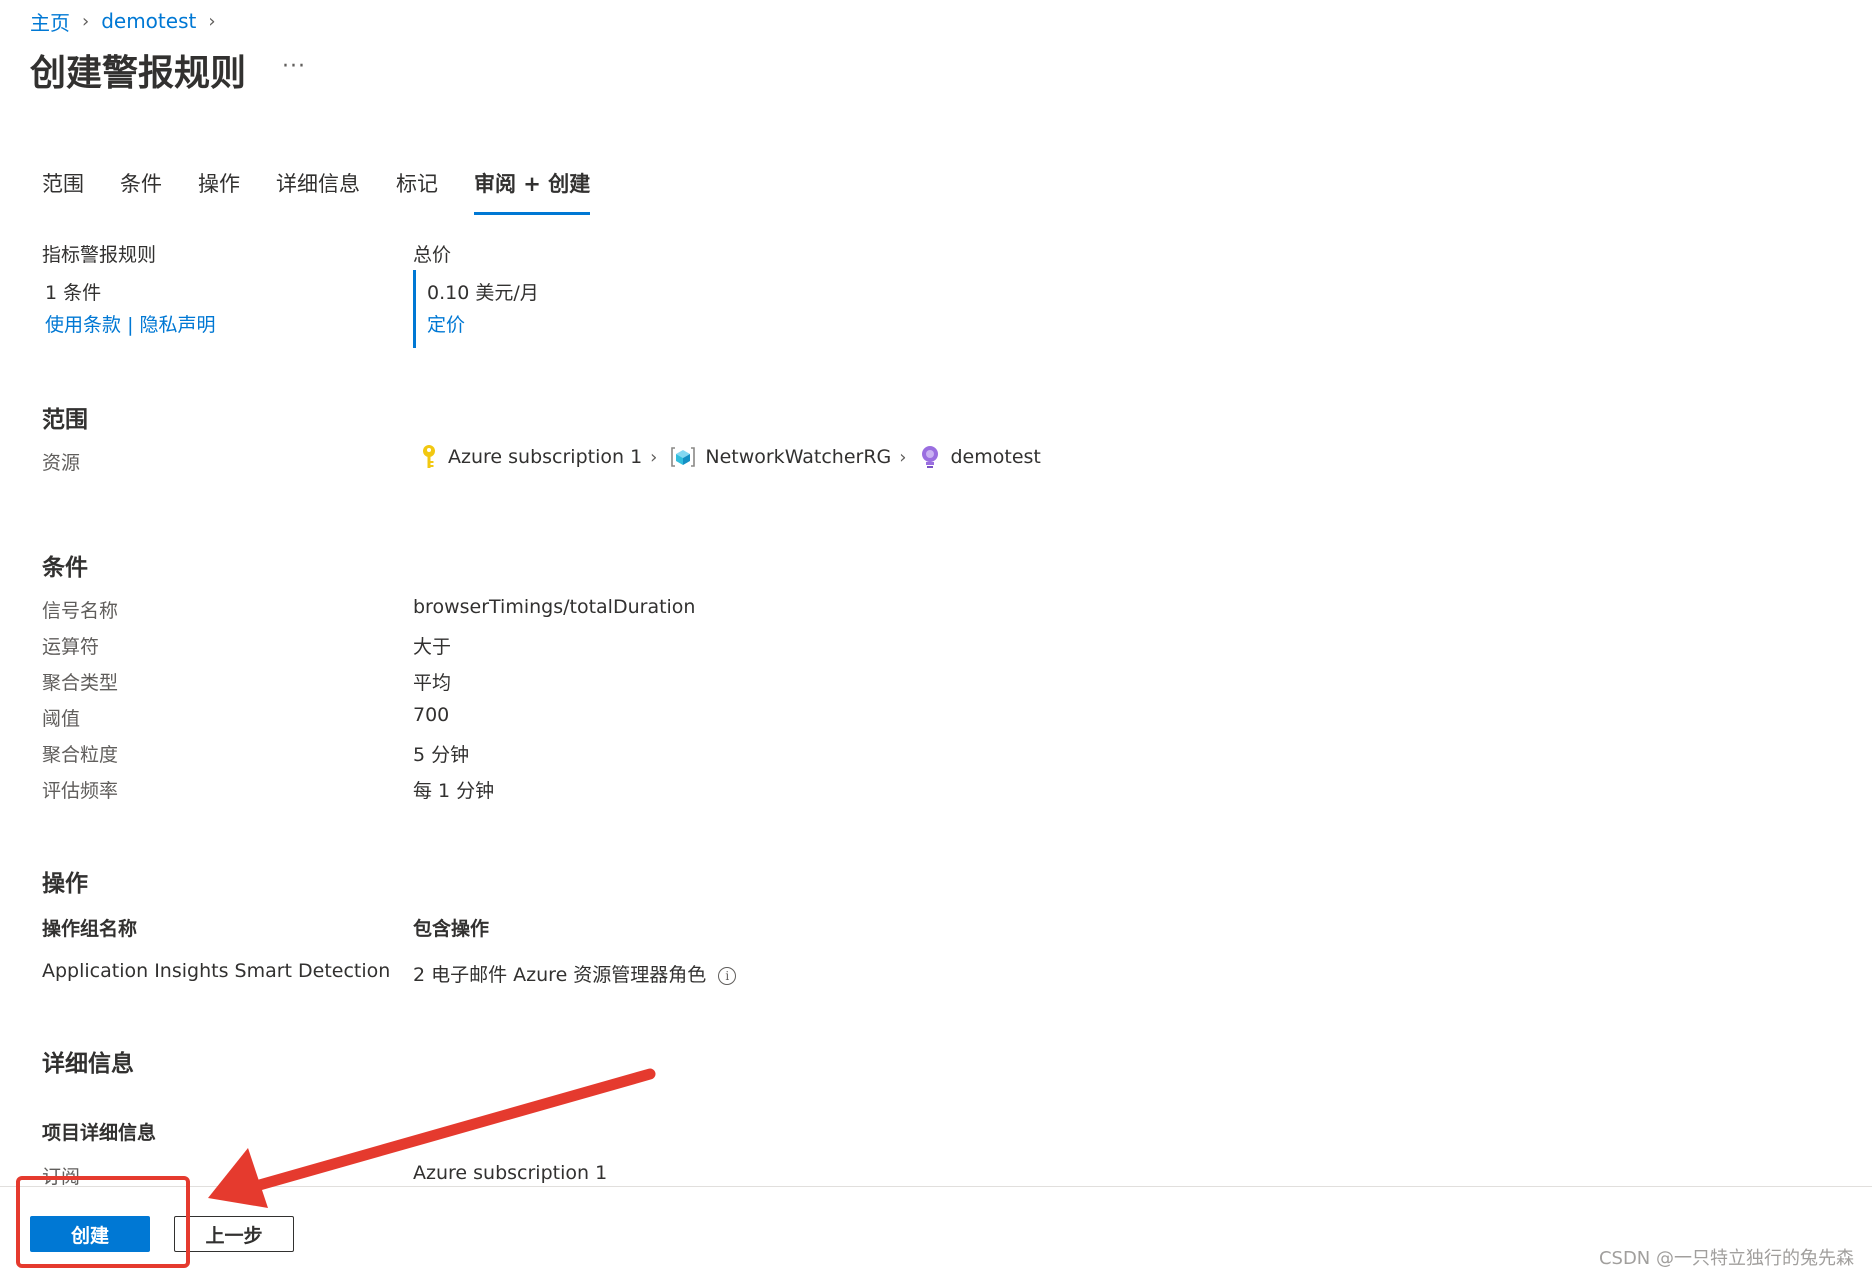  What do you see at coordinates (1726, 1258) in the screenshot?
I see `watermark: CSDN @一只特立独行的兔先森` at bounding box center [1726, 1258].